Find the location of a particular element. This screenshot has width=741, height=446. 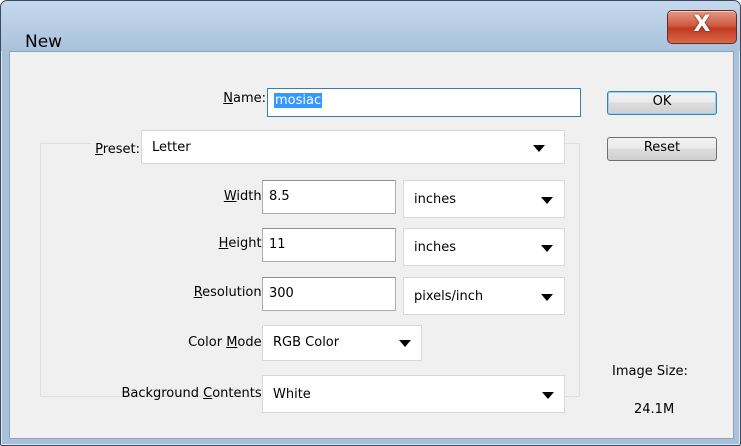

title-bar: New X is located at coordinates (370, 26).